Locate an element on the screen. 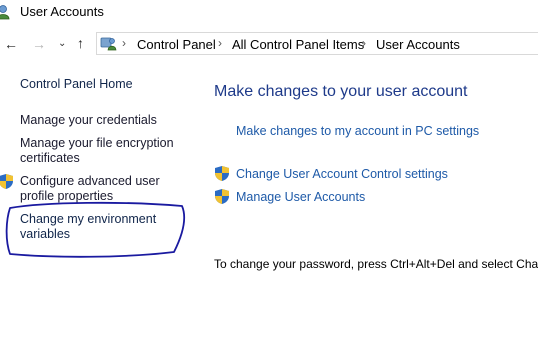 This screenshot has height=342, width=538. advanced-profile-line-1: Configure advanced user is located at coordinates (90, 181).